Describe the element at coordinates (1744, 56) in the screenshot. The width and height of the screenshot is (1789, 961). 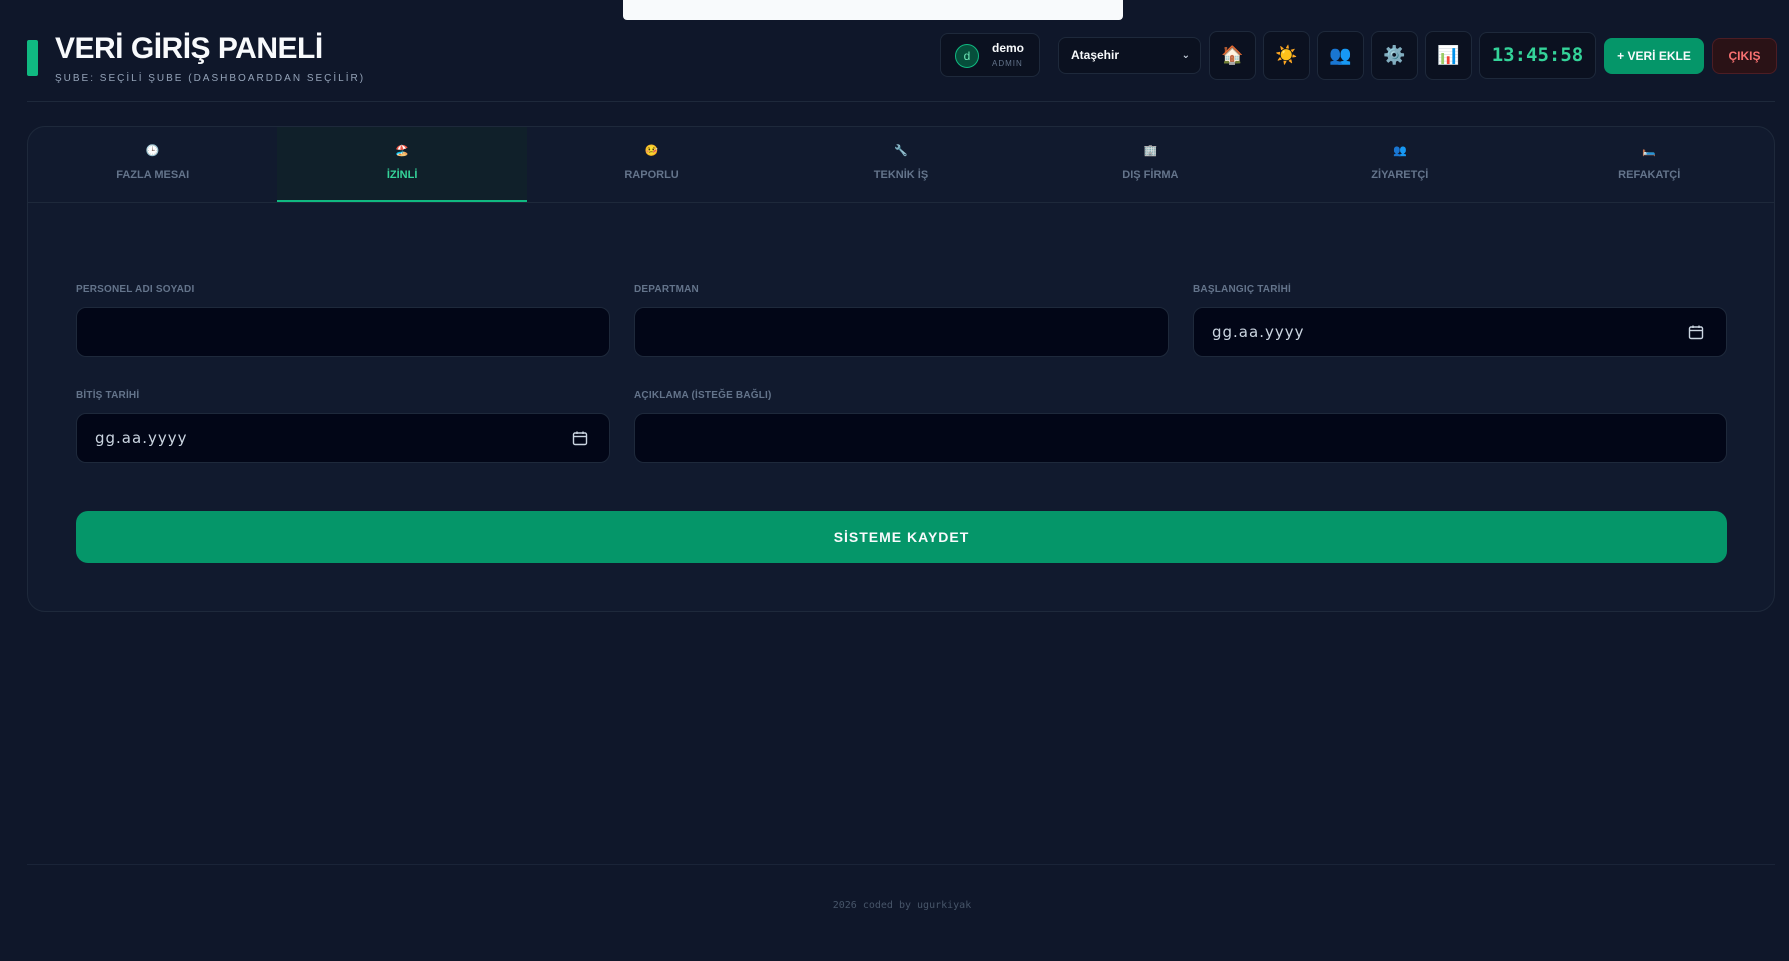
I see `logout-button: ÇIKIŞ` at that location.